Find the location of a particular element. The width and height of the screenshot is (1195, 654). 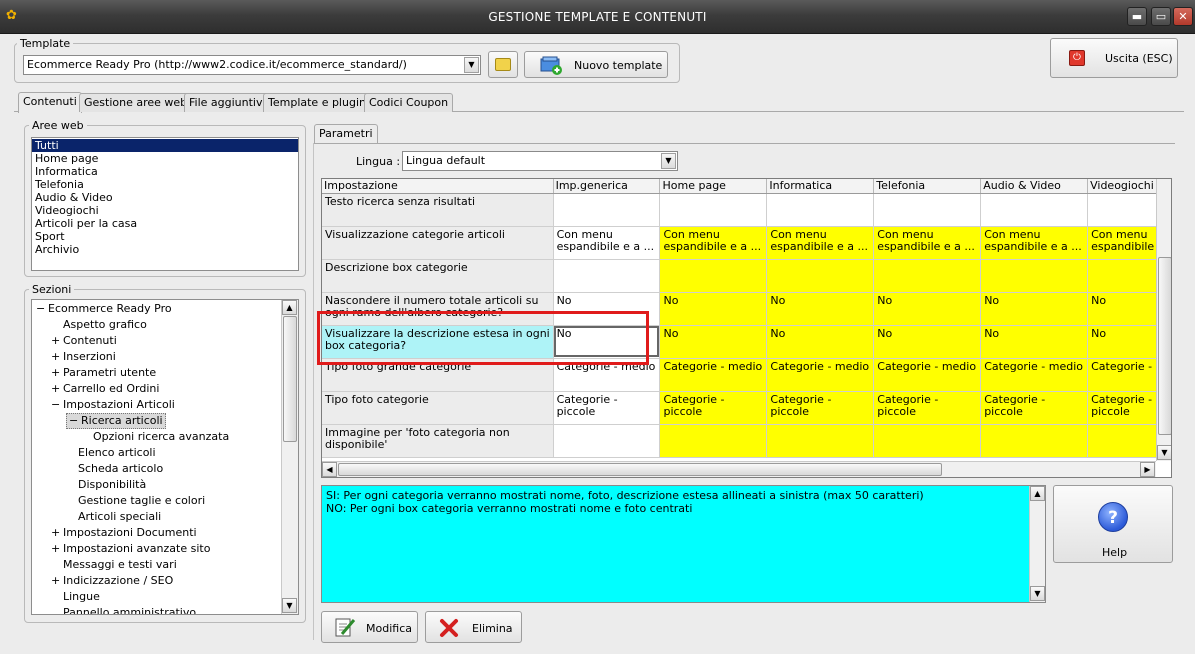

setting-name-cell: Visualizzazione categorie articoli is located at coordinates (438, 243).